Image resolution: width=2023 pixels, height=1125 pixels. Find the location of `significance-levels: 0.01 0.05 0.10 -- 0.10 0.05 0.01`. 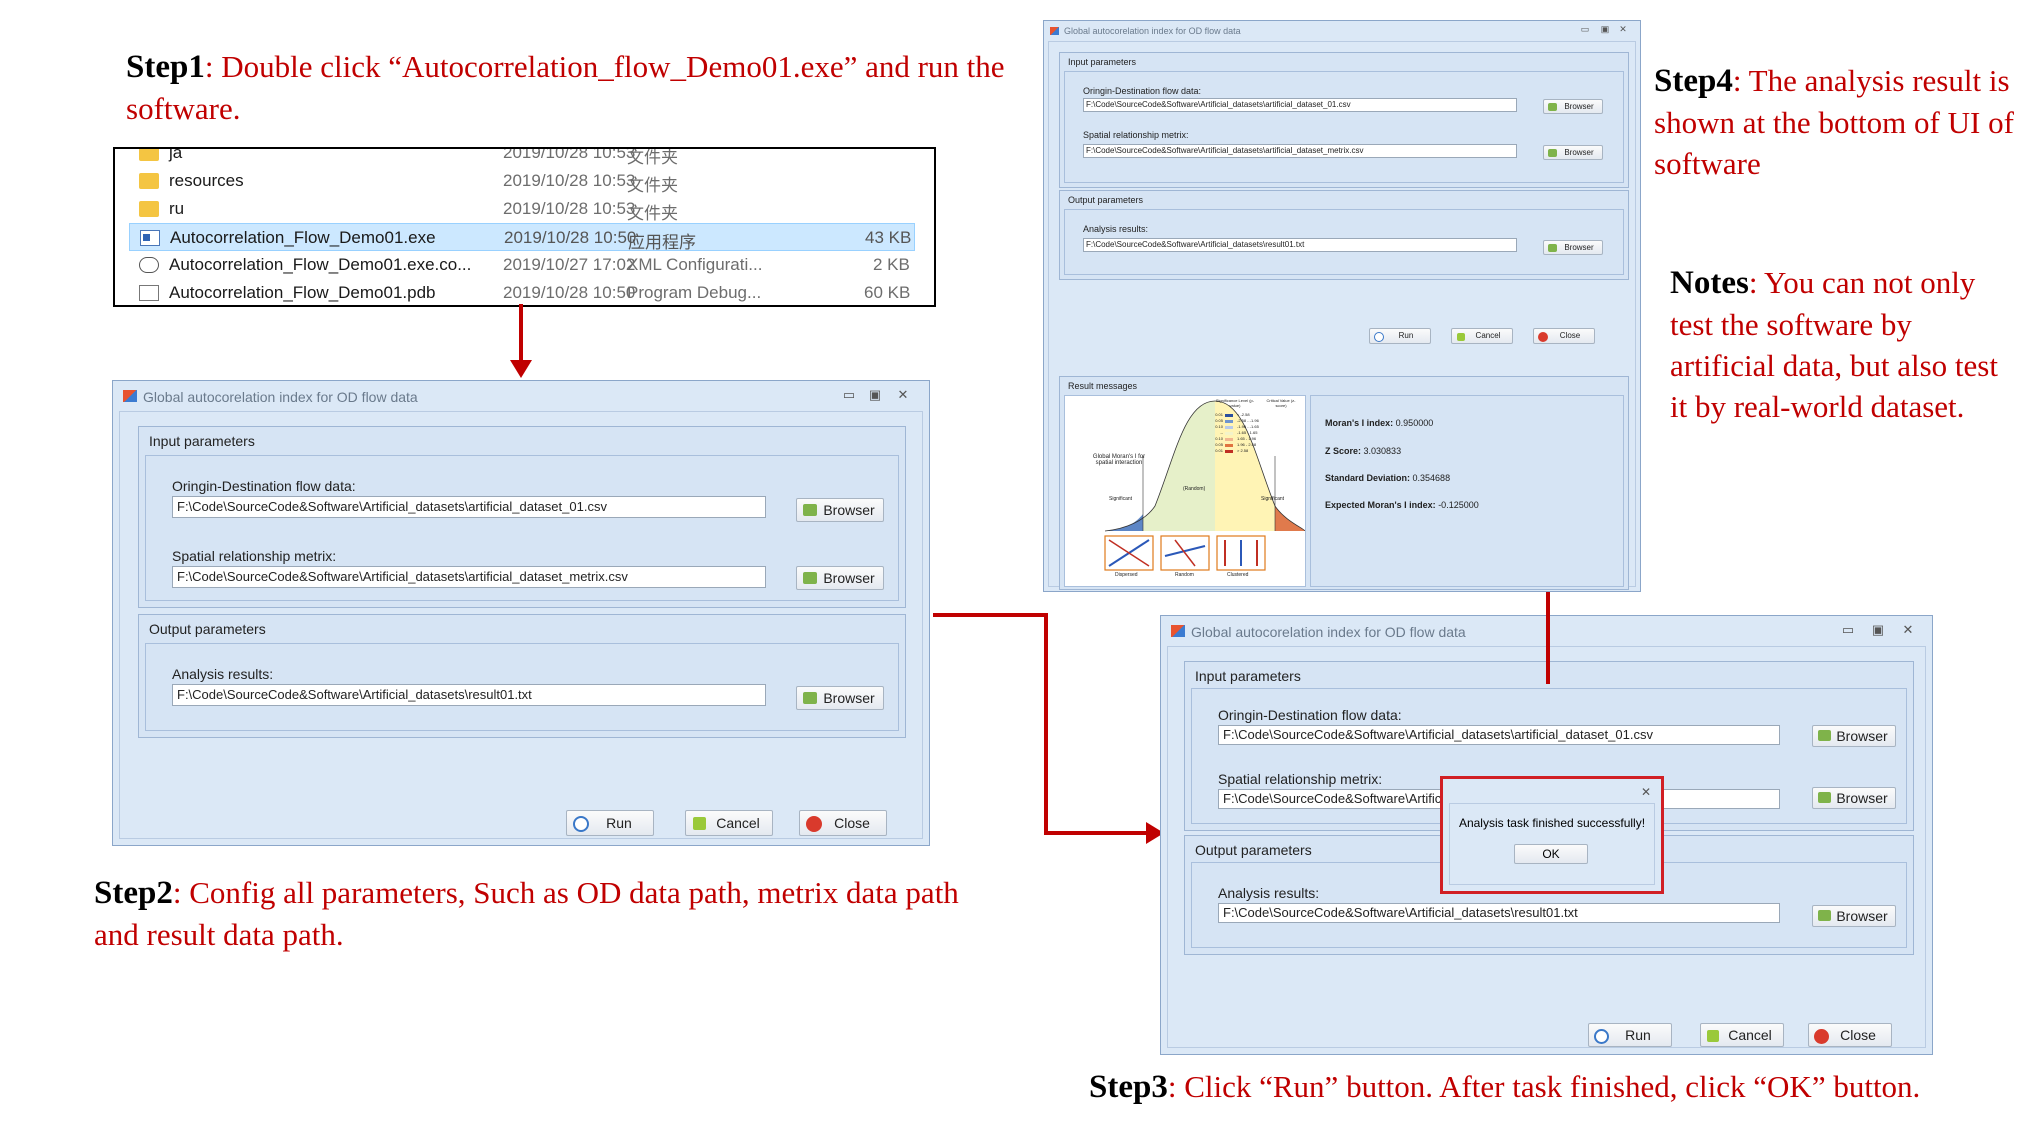

significance-levels: 0.01 0.05 0.10 -- 0.10 0.05 0.01 is located at coordinates (1216, 433).